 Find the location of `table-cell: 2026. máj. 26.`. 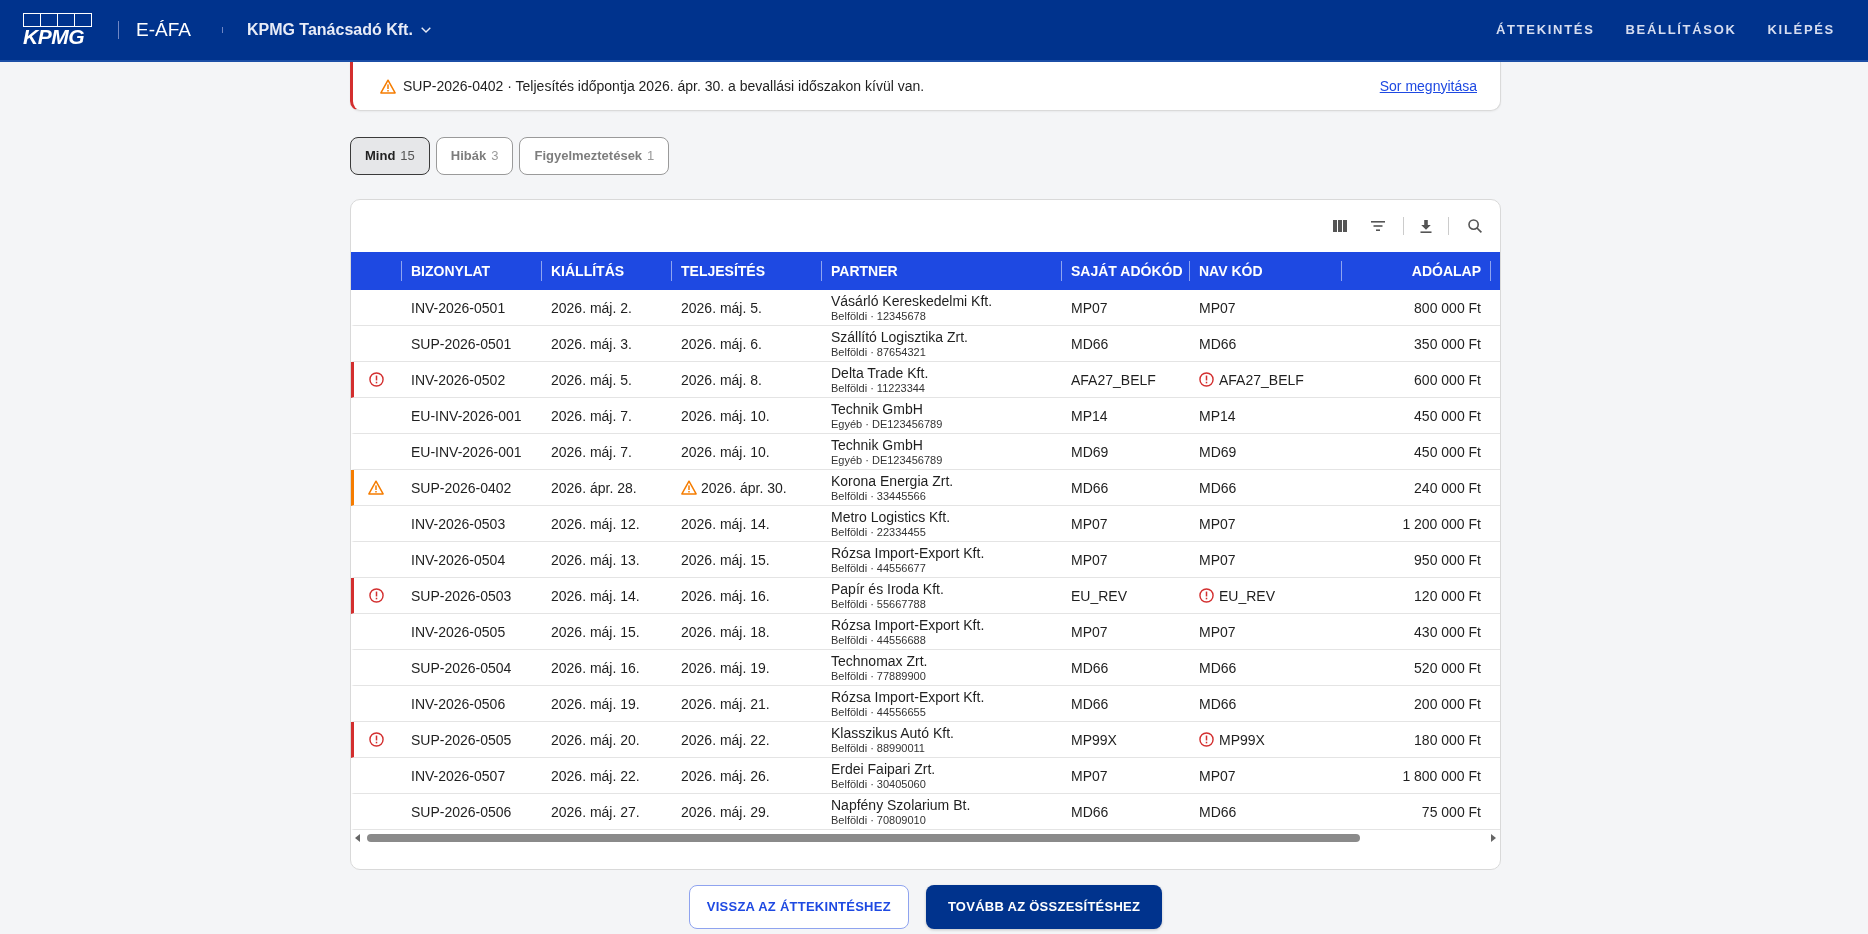

table-cell: 2026. máj. 26. is located at coordinates (725, 775).